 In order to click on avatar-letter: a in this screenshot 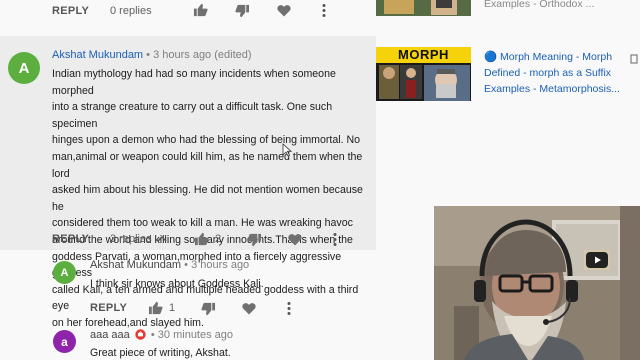, I will do `click(64, 341)`.